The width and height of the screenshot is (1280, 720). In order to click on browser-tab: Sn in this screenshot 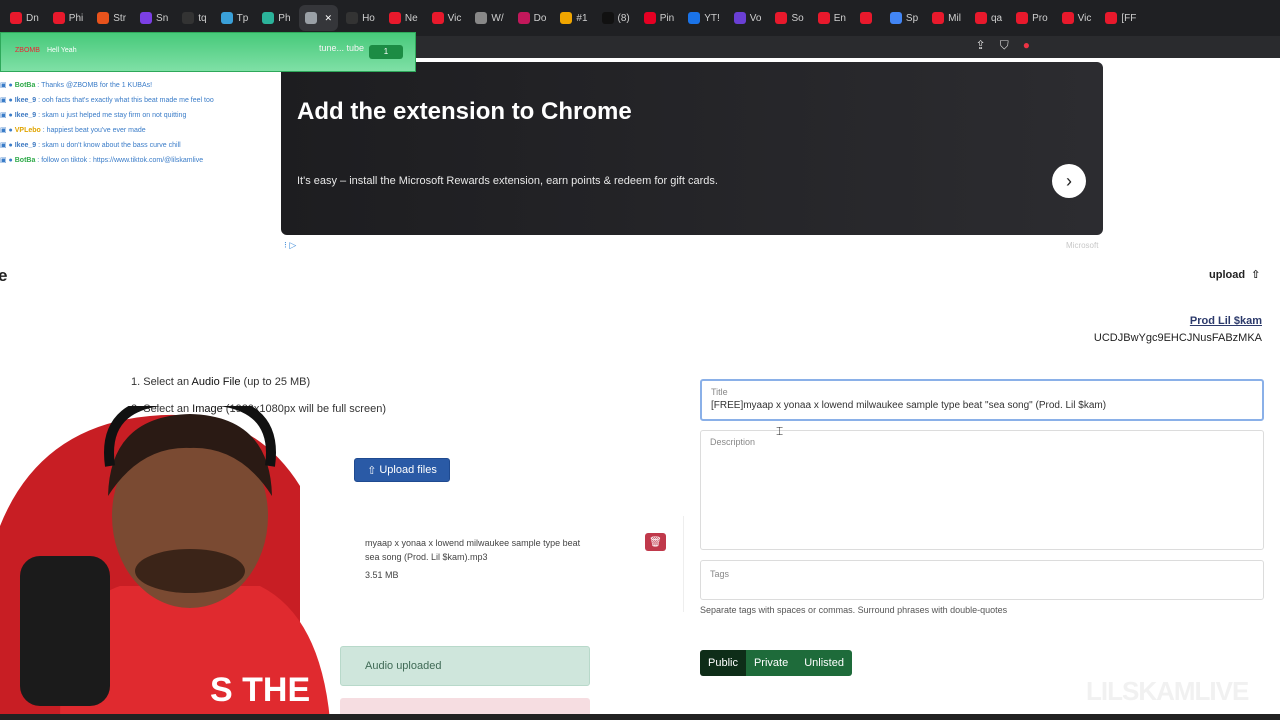, I will do `click(154, 18)`.